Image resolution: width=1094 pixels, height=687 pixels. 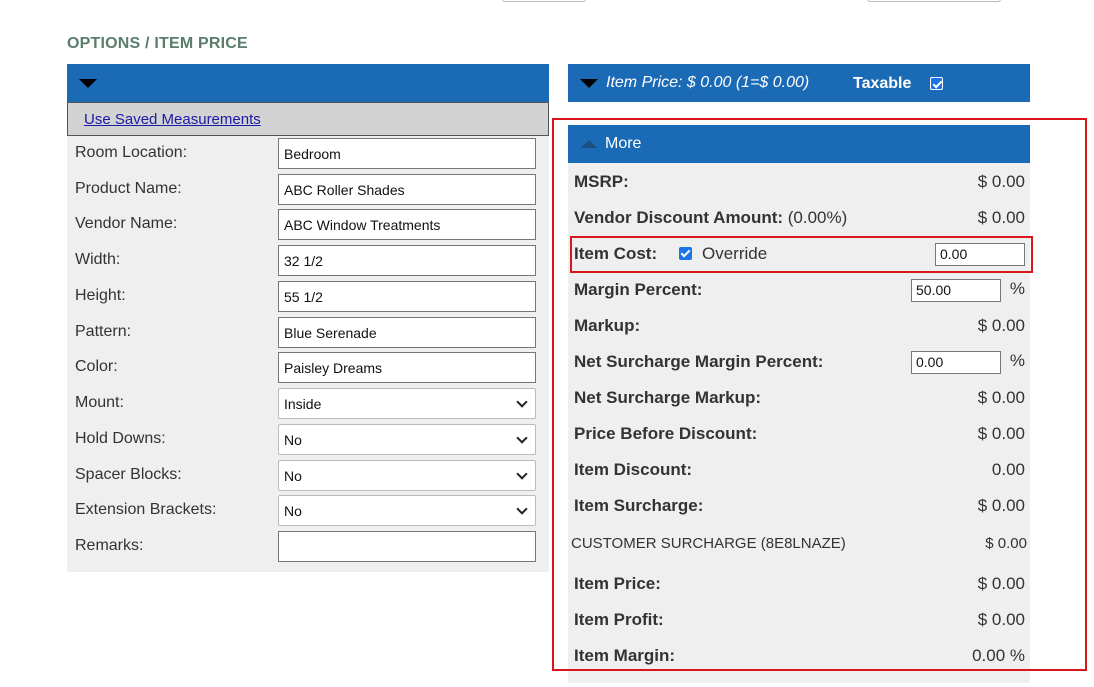 What do you see at coordinates (128, 474) in the screenshot?
I see `spacer-blocks-label: Spacer Blocks:` at bounding box center [128, 474].